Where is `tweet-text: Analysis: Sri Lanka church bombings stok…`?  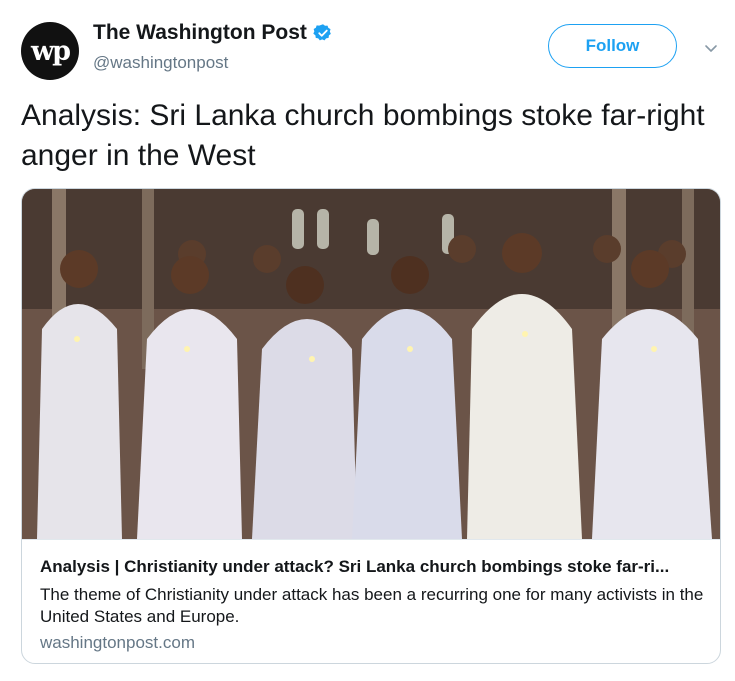
tweet-text: Analysis: Sri Lanka church bombings stok… is located at coordinates (363, 135).